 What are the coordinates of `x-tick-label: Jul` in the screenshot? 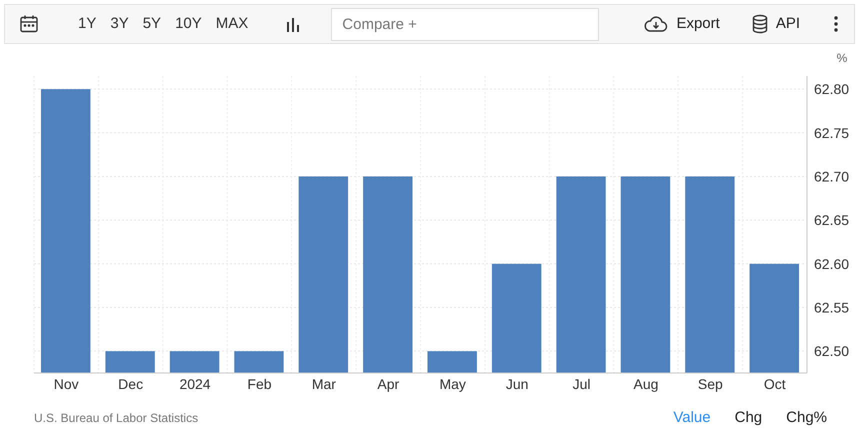 It's located at (581, 384).